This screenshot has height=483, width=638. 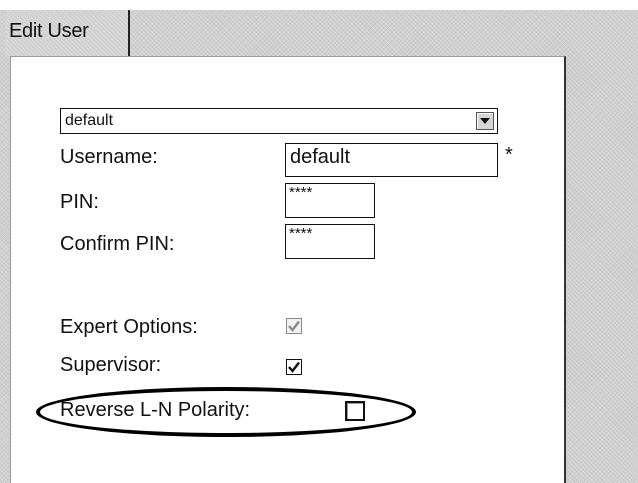 What do you see at coordinates (330, 200) in the screenshot?
I see `pin-field: ****` at bounding box center [330, 200].